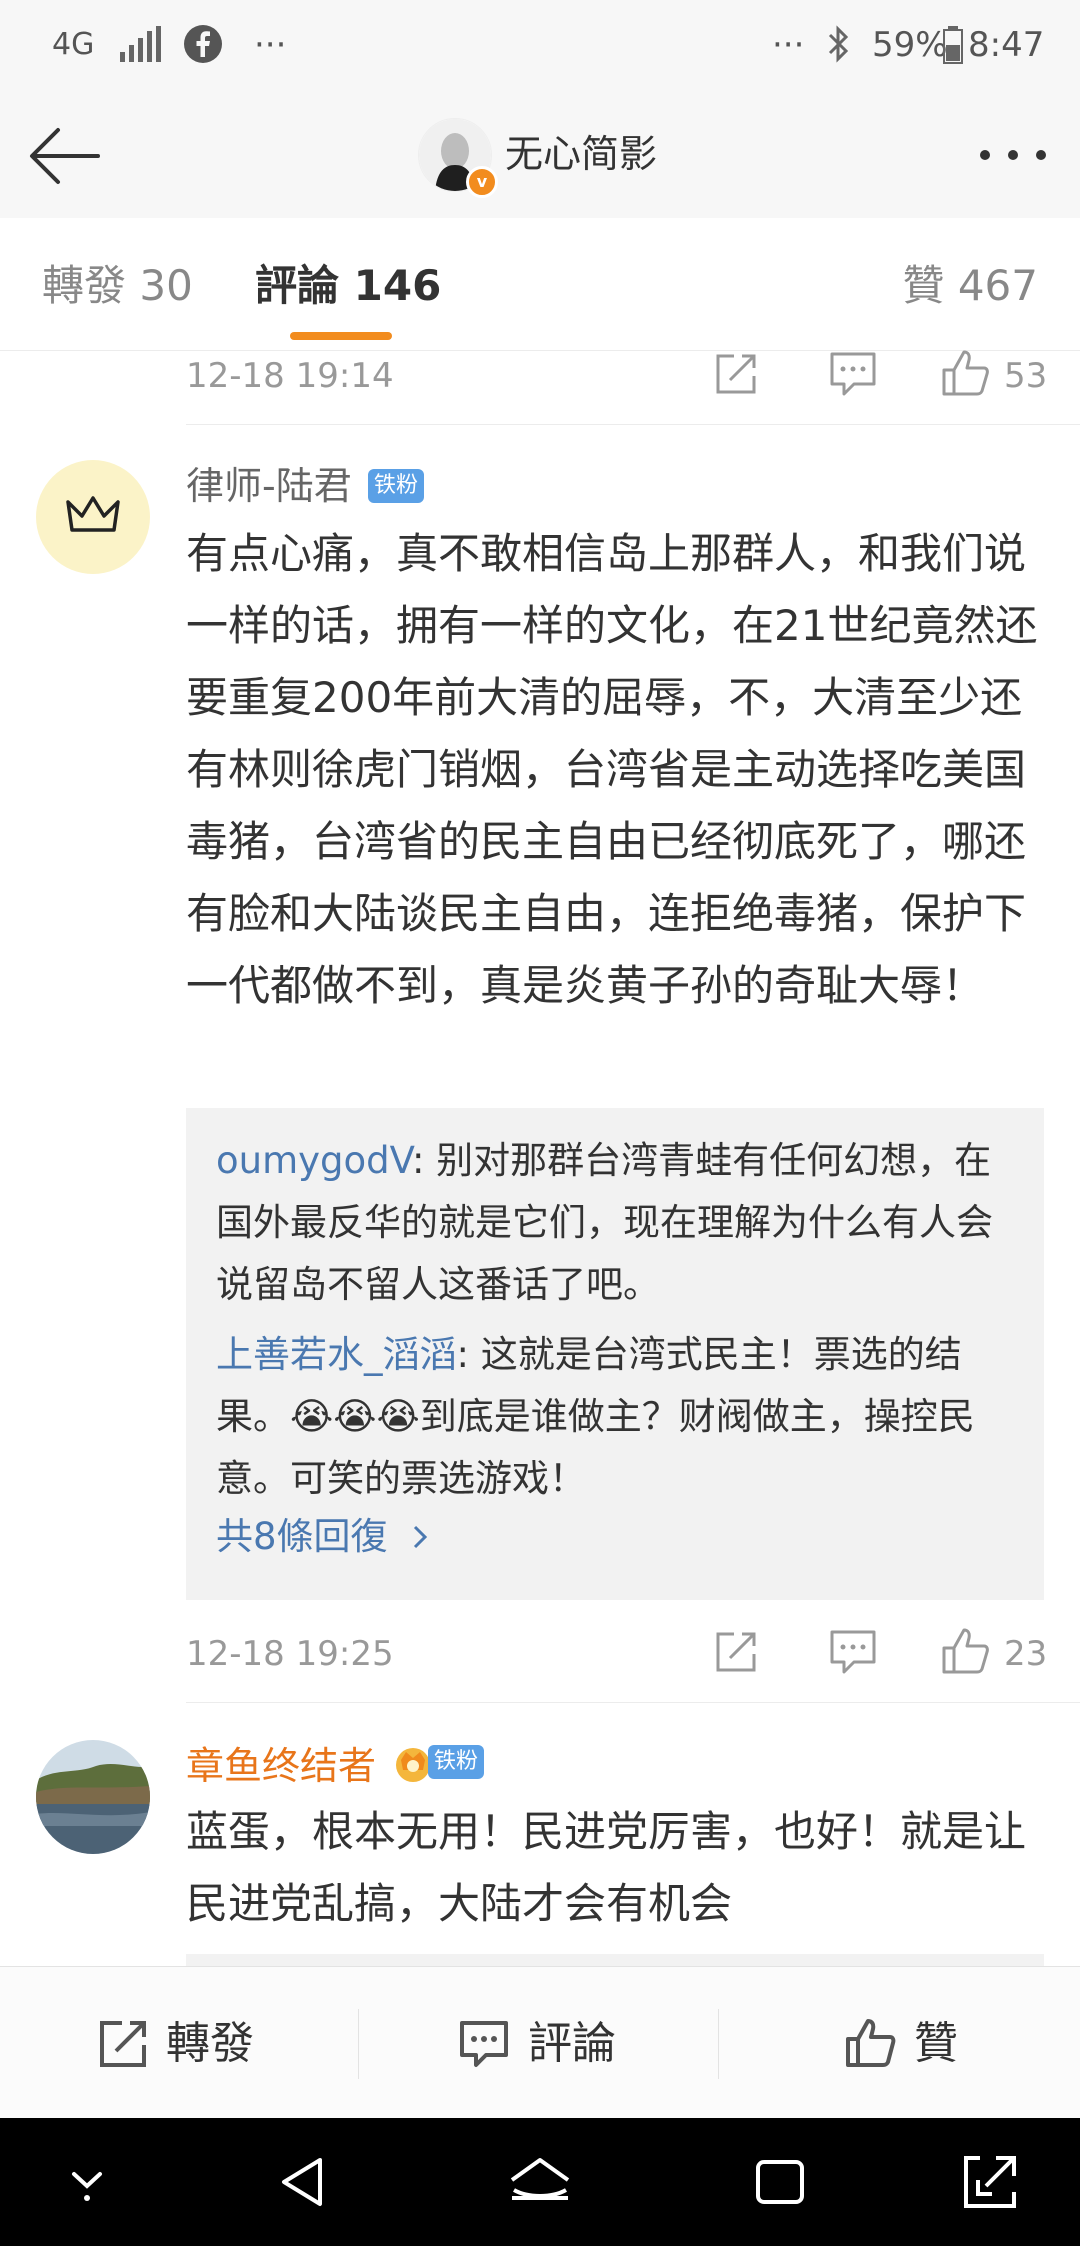 The image size is (1080, 2246). Describe the element at coordinates (1026, 1654) in the screenshot. I see `like-count: 23` at that location.